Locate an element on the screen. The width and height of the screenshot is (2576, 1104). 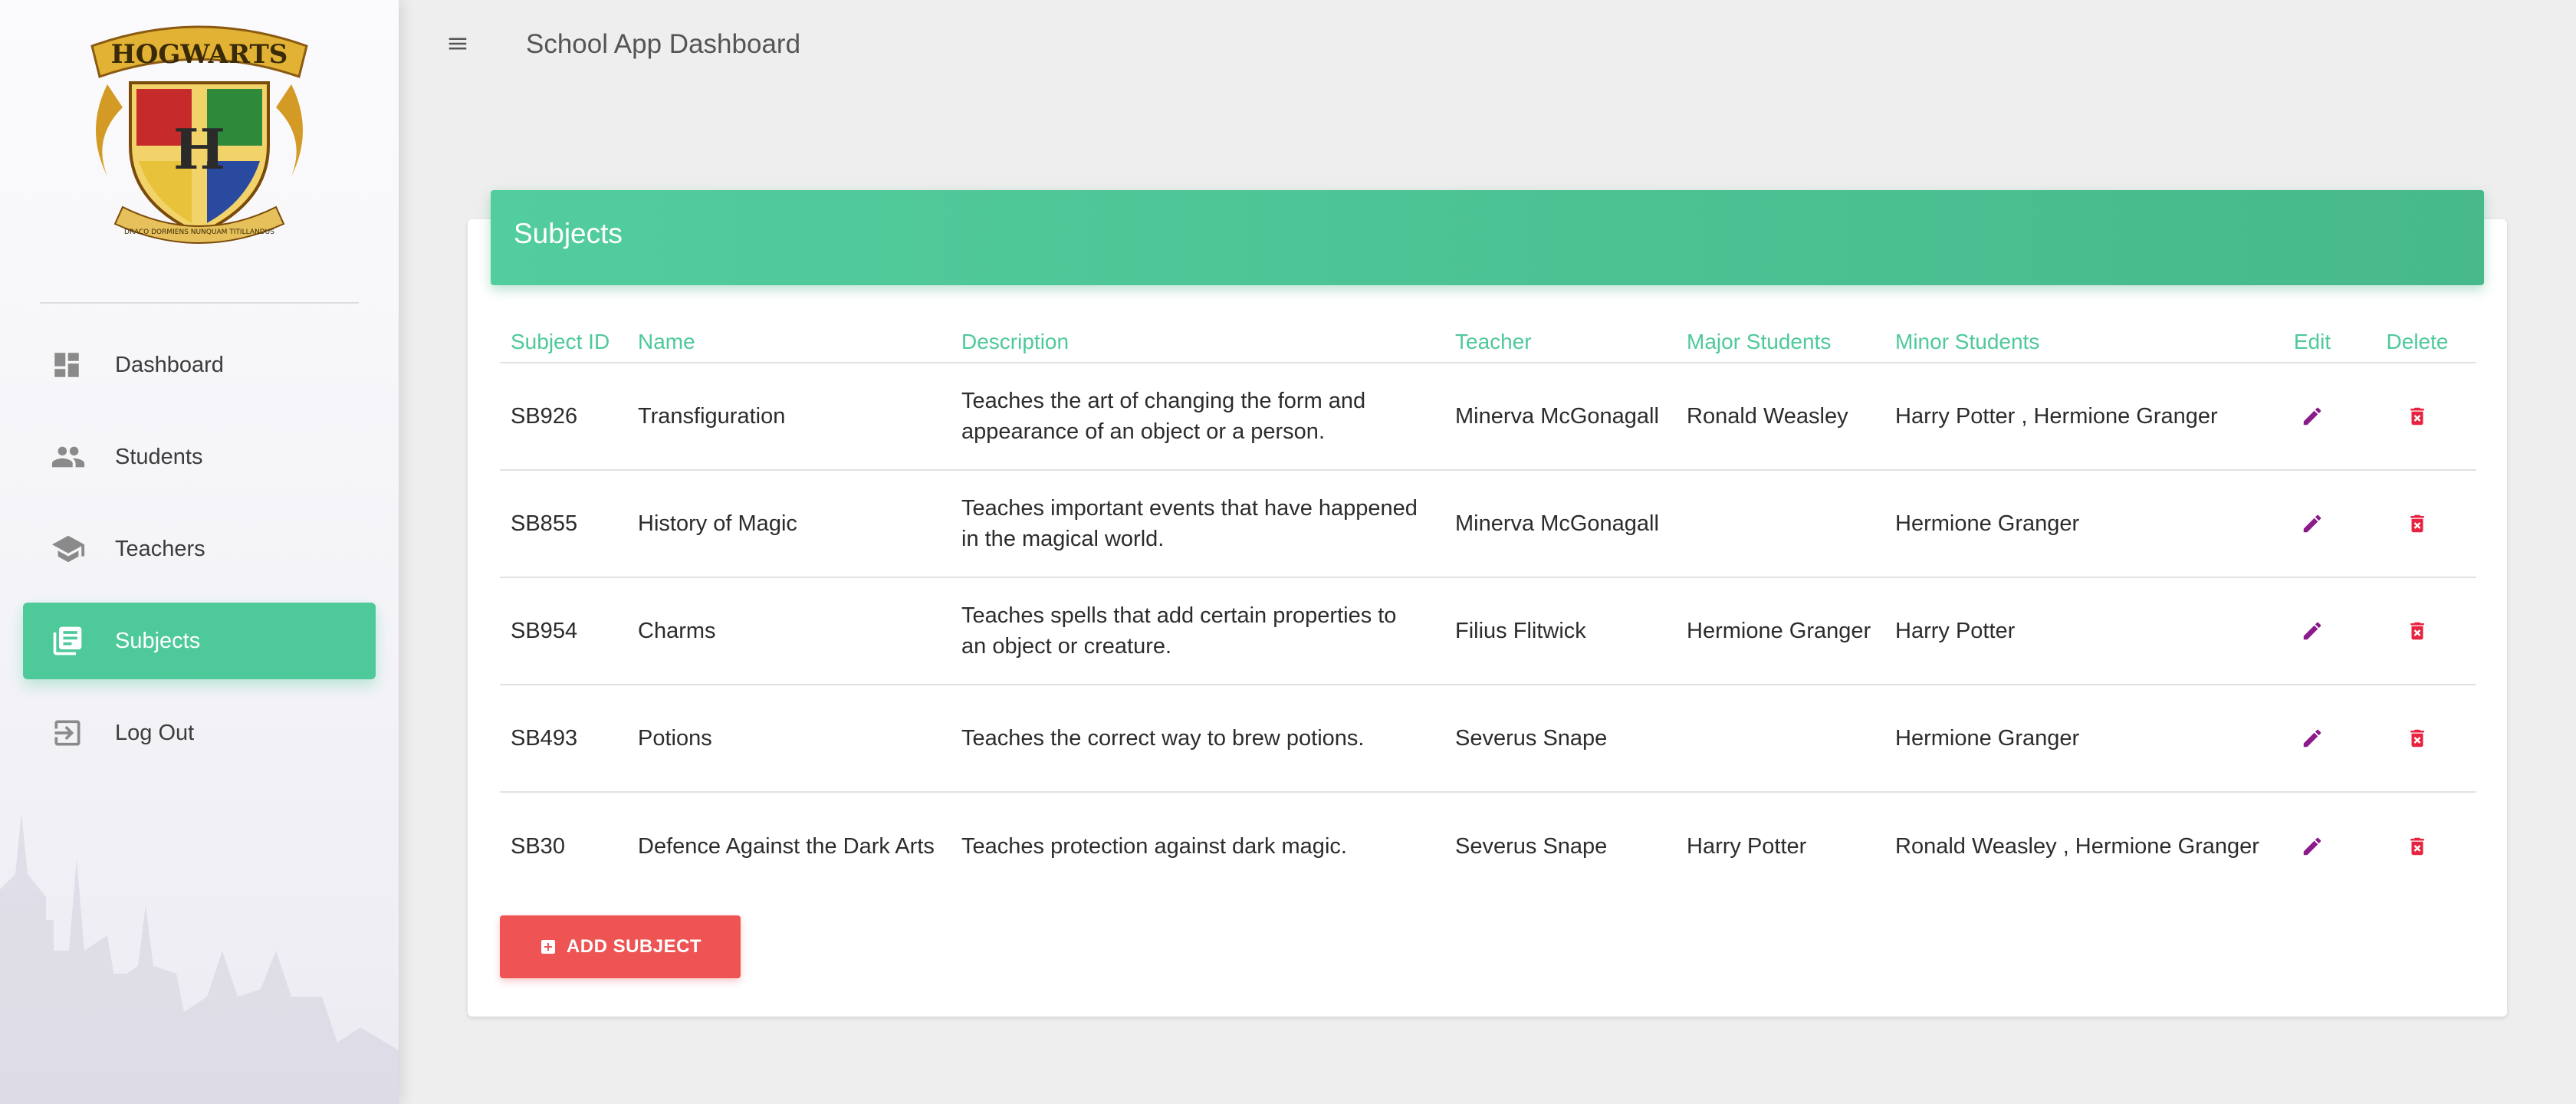
minor-students-cell: Ronald Weasley , Hermione Granger is located at coordinates (2077, 847).